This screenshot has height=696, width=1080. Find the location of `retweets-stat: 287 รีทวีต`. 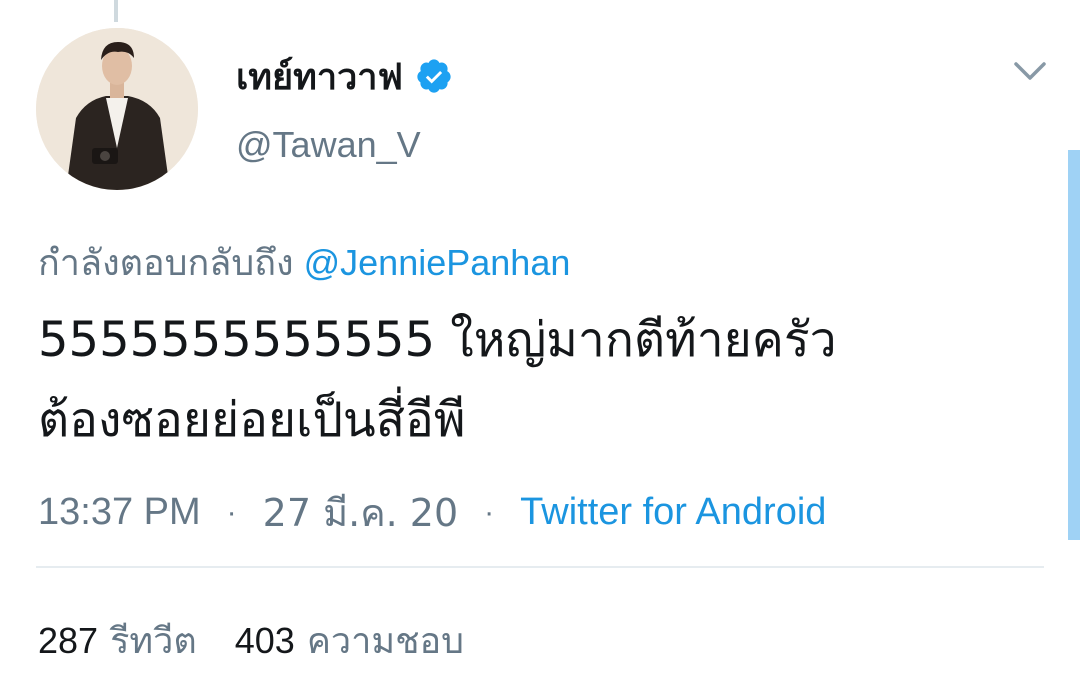

retweets-stat: 287 รีทวีต is located at coordinates (117, 640).